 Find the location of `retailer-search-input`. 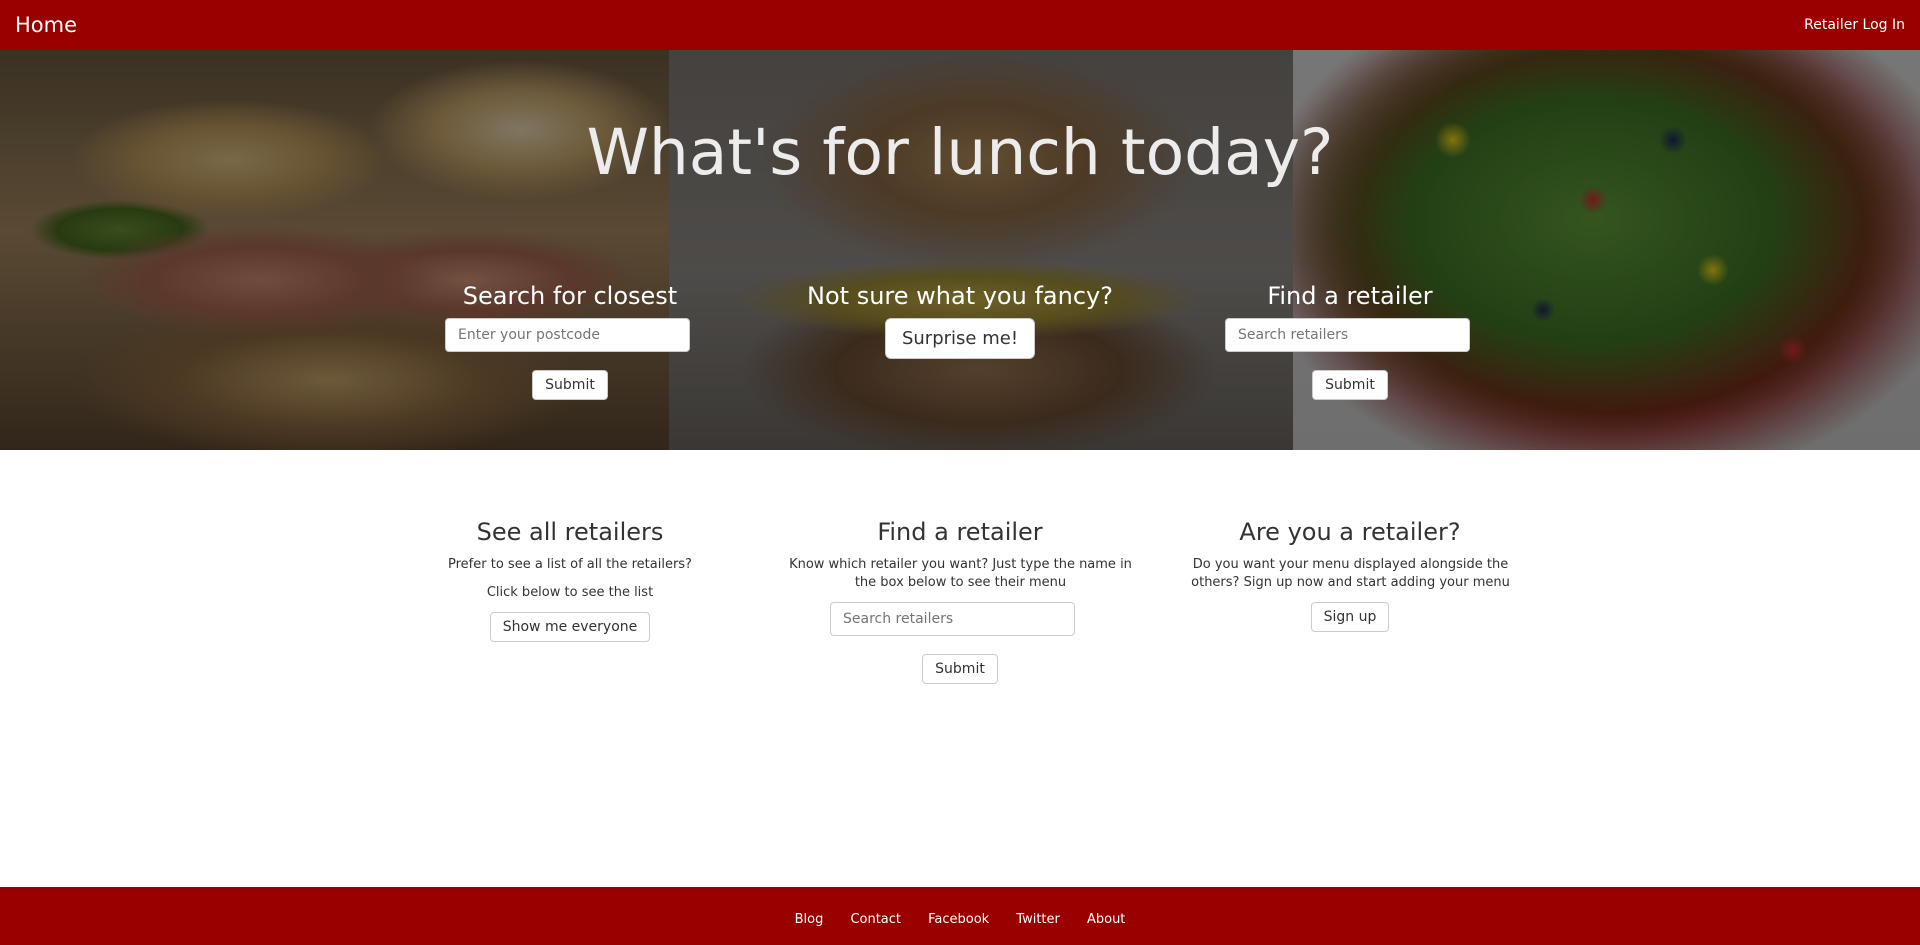

retailer-search-input is located at coordinates (952, 619).